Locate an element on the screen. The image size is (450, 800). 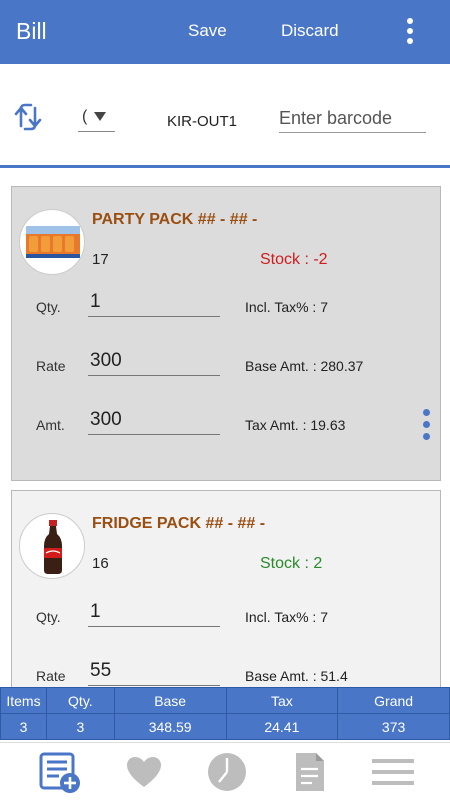
summary-value: 348.59 is located at coordinates (170, 726).